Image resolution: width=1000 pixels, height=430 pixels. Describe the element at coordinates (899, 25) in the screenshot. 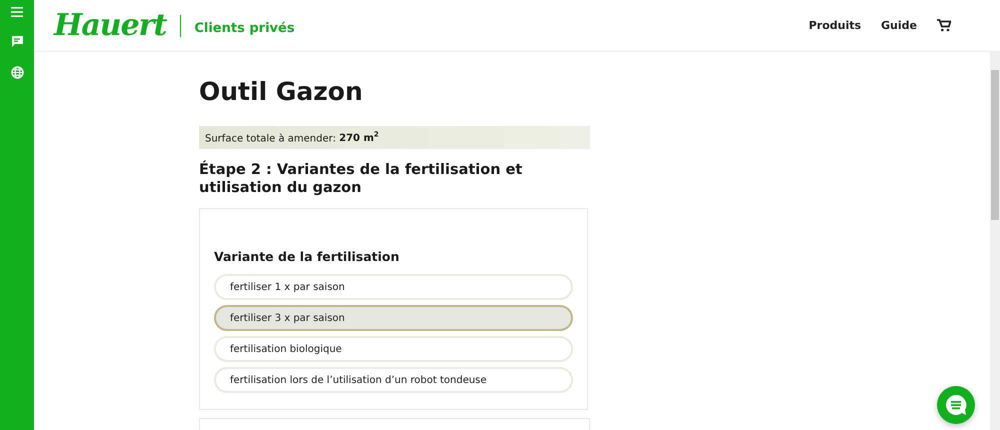

I see `nav-link: Guide` at that location.